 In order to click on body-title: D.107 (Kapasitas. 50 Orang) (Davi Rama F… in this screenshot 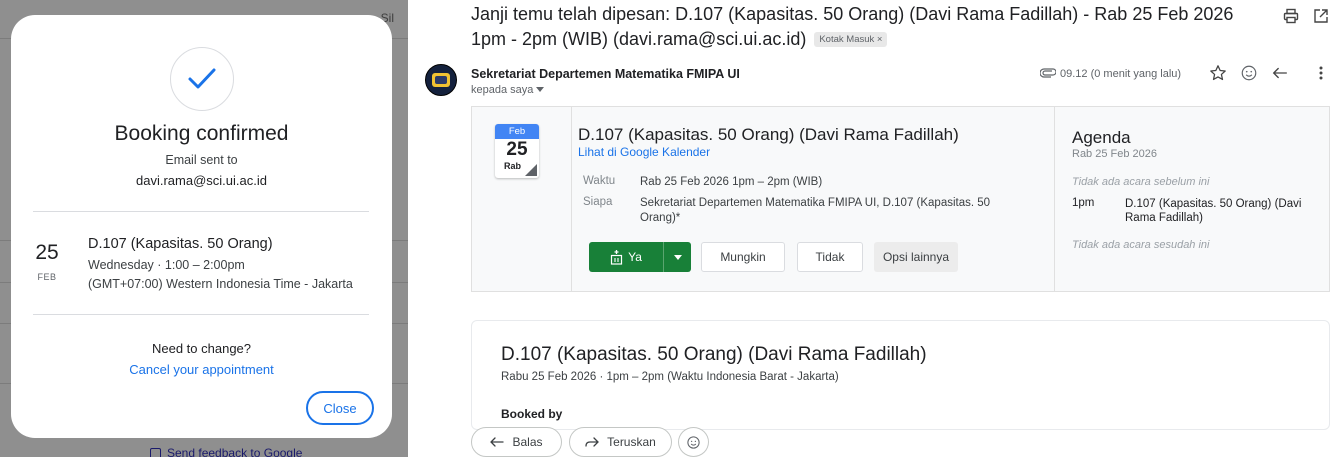, I will do `click(714, 354)`.